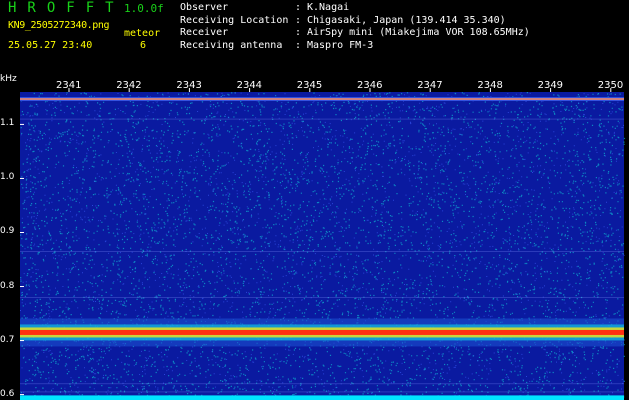 The height and width of the screenshot is (400, 629). What do you see at coordinates (7, 285) in the screenshot?
I see `y-tick-label: 0.8` at bounding box center [7, 285].